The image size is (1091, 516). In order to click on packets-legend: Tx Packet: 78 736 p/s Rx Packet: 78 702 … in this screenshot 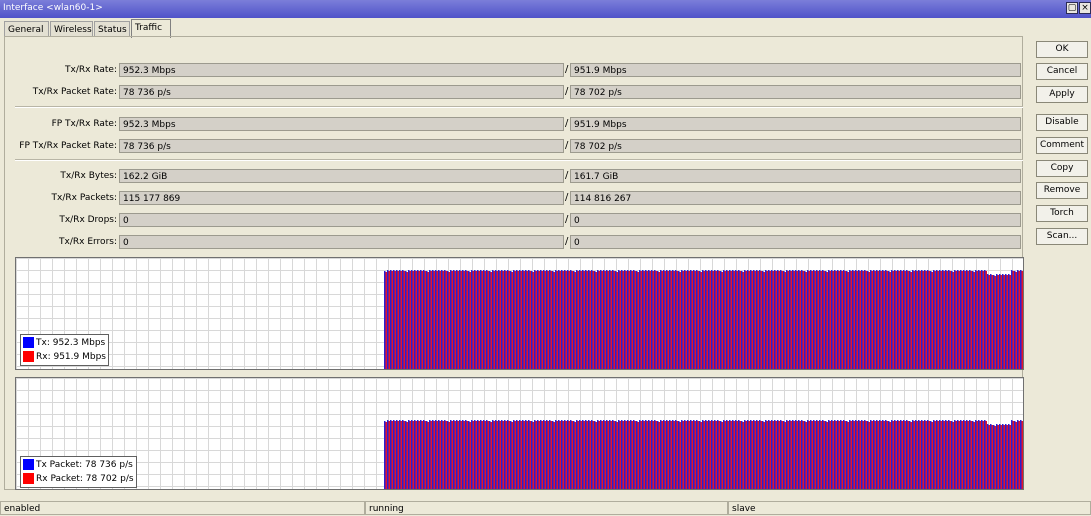, I will do `click(78, 472)`.